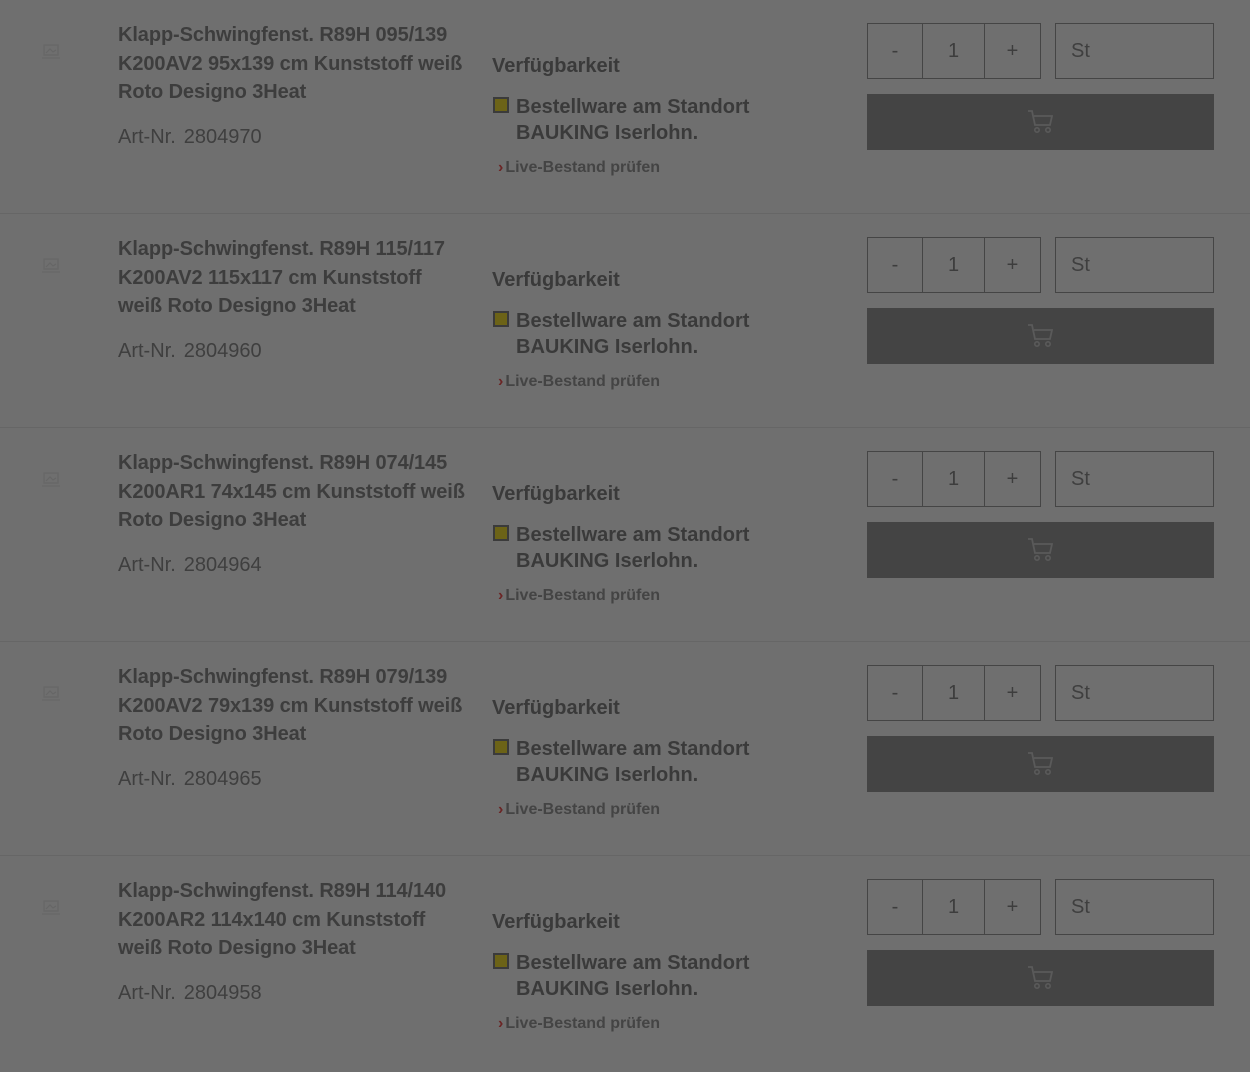 The image size is (1250, 1072). What do you see at coordinates (222, 351) in the screenshot?
I see `article-number-value: 2804960` at bounding box center [222, 351].